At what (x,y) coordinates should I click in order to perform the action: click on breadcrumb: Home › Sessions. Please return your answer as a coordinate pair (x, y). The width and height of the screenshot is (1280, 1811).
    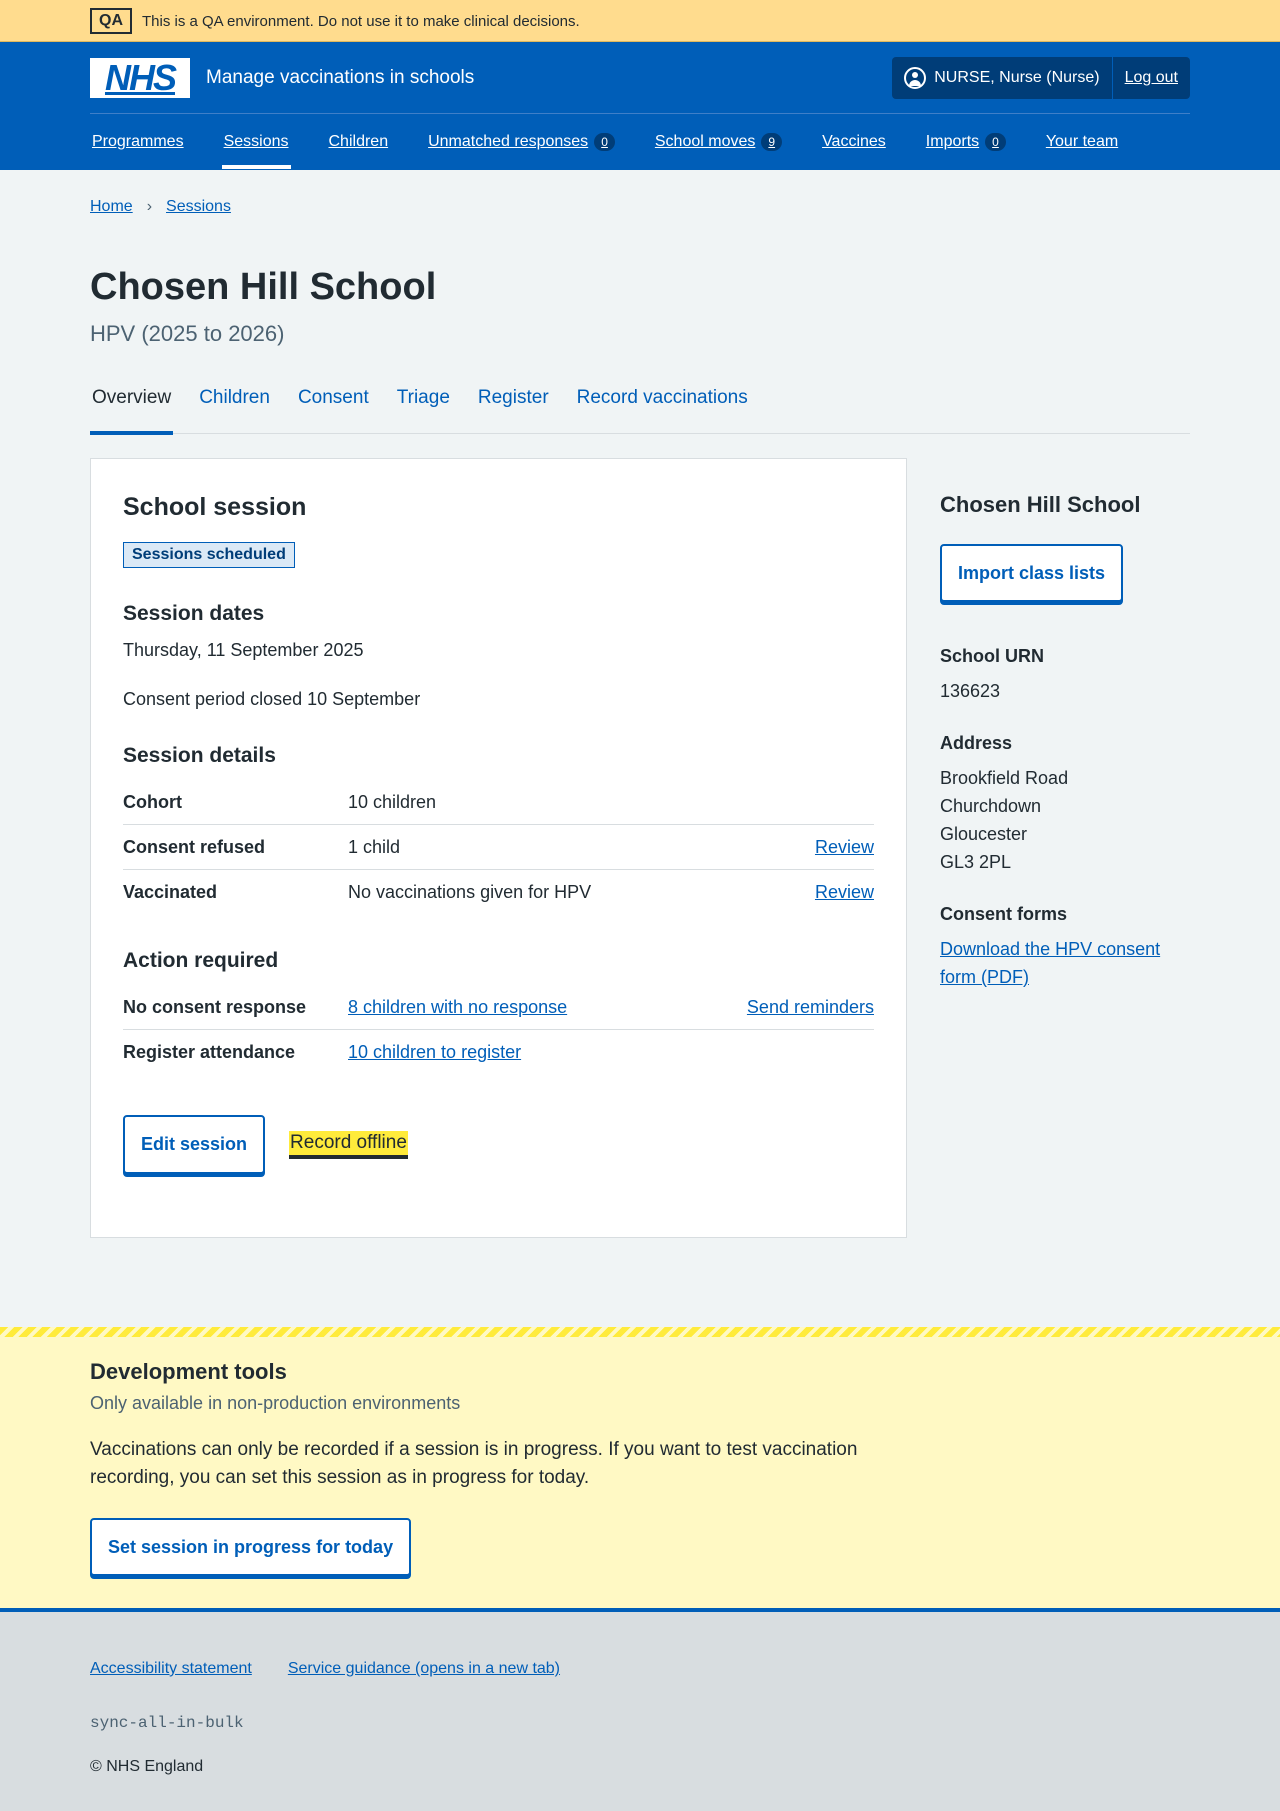
    Looking at the image, I should click on (640, 193).